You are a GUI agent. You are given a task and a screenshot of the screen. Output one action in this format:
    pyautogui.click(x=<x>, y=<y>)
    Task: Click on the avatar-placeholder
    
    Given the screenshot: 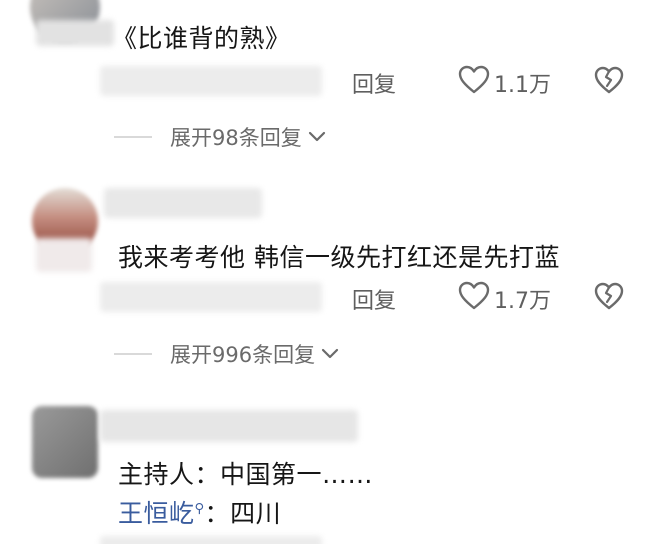 What is the action you would take?
    pyautogui.click(x=64, y=255)
    